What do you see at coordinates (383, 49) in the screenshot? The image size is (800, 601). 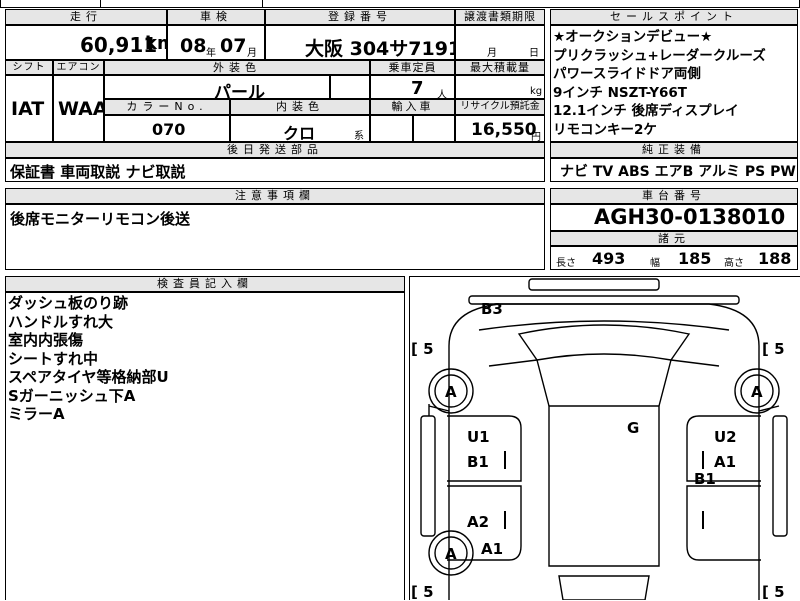 I see `registration-value: 大阪 304サ7191` at bounding box center [383, 49].